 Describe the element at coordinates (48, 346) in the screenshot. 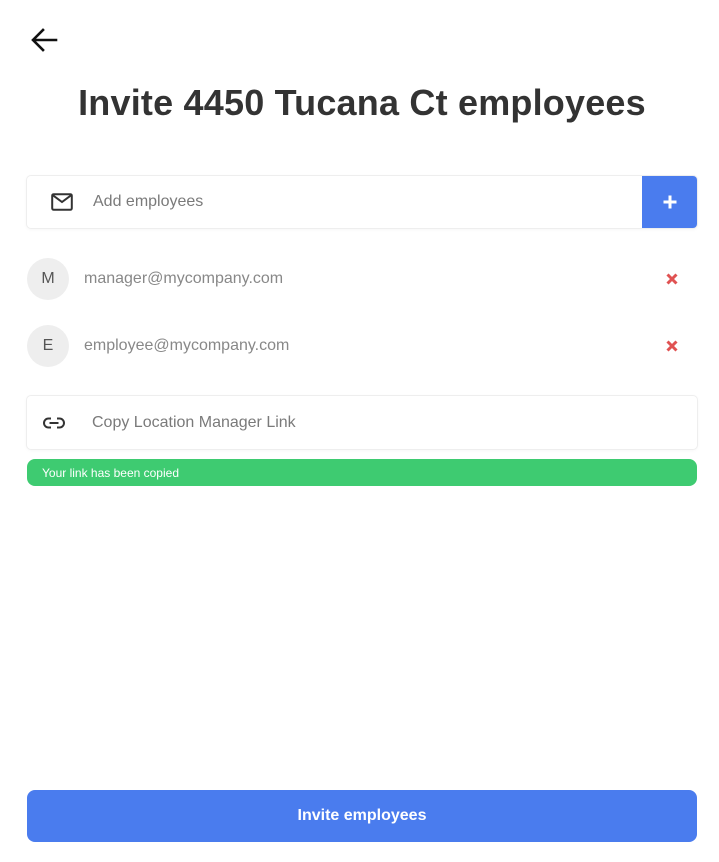

I see `avatar: E` at that location.